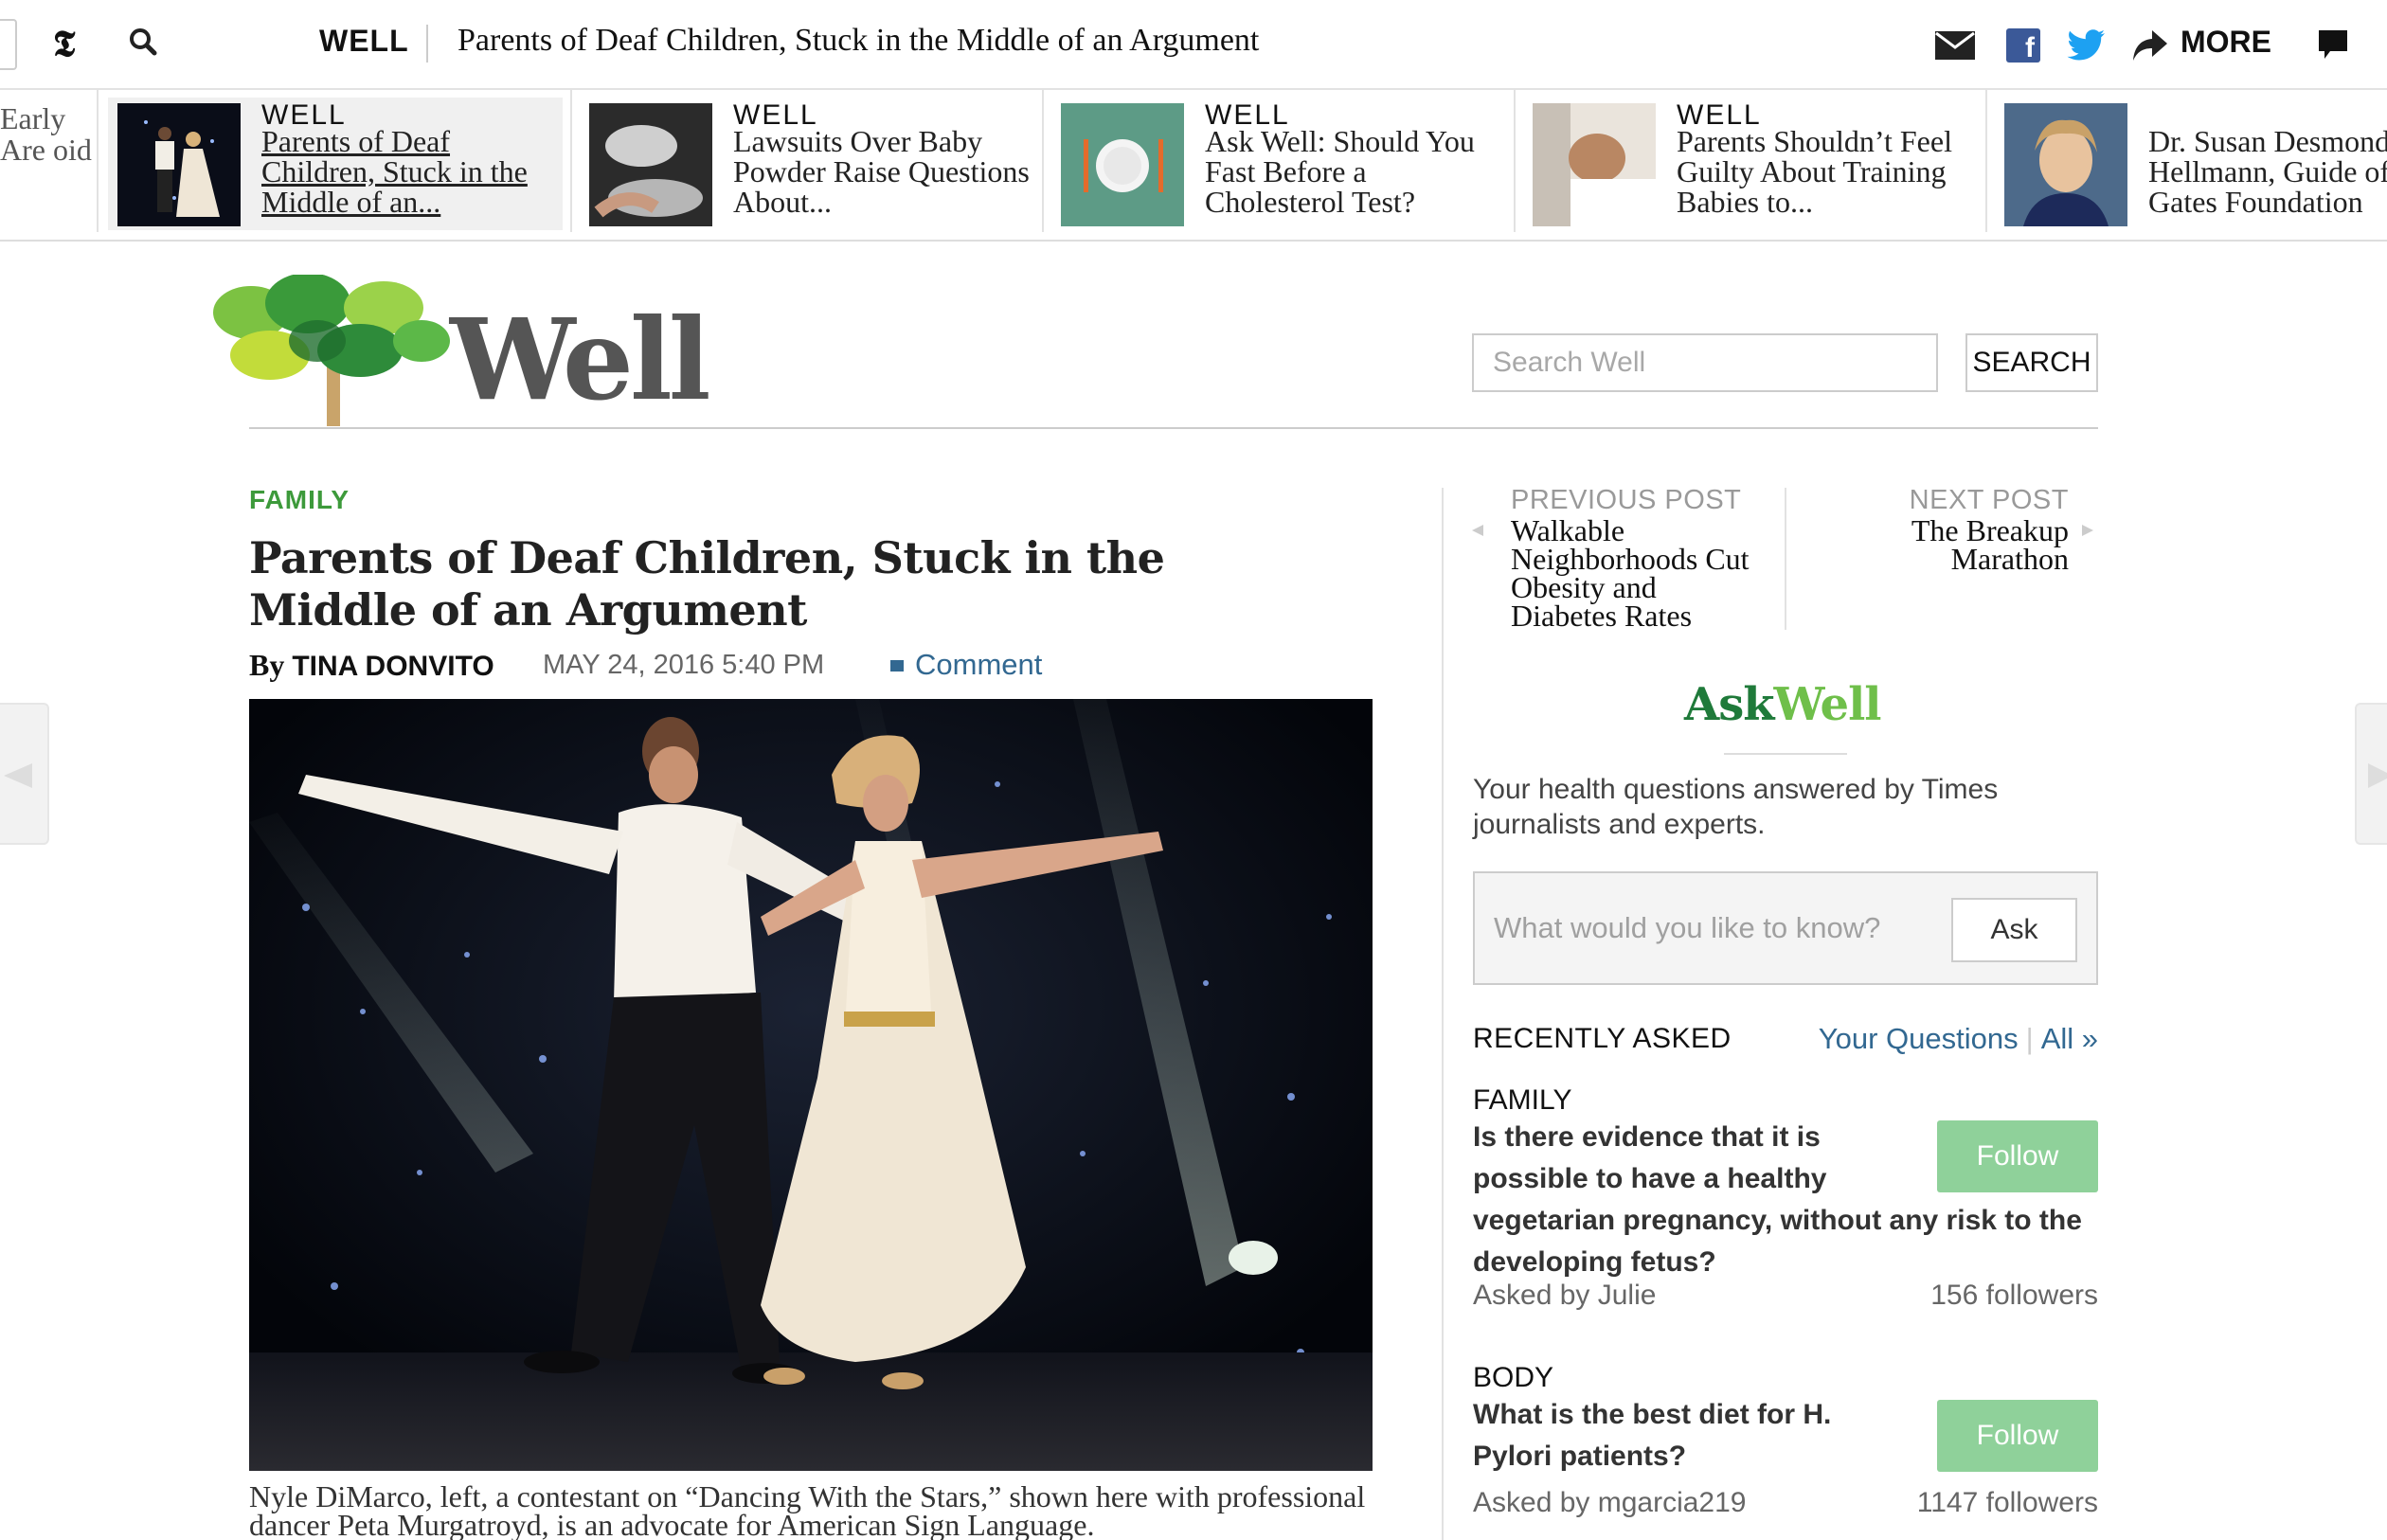 The height and width of the screenshot is (1540, 2387). Describe the element at coordinates (1827, 704) in the screenshot. I see `askwell-logo-well: Well` at that location.